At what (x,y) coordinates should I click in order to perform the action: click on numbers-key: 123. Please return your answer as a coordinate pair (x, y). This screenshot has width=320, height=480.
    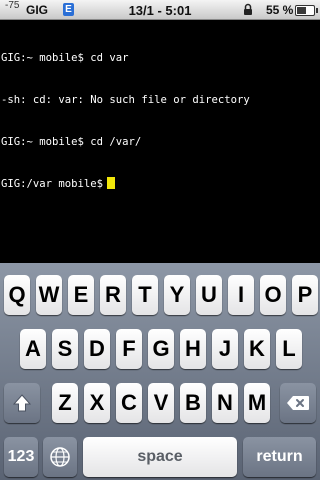
    Looking at the image, I should click on (21, 457).